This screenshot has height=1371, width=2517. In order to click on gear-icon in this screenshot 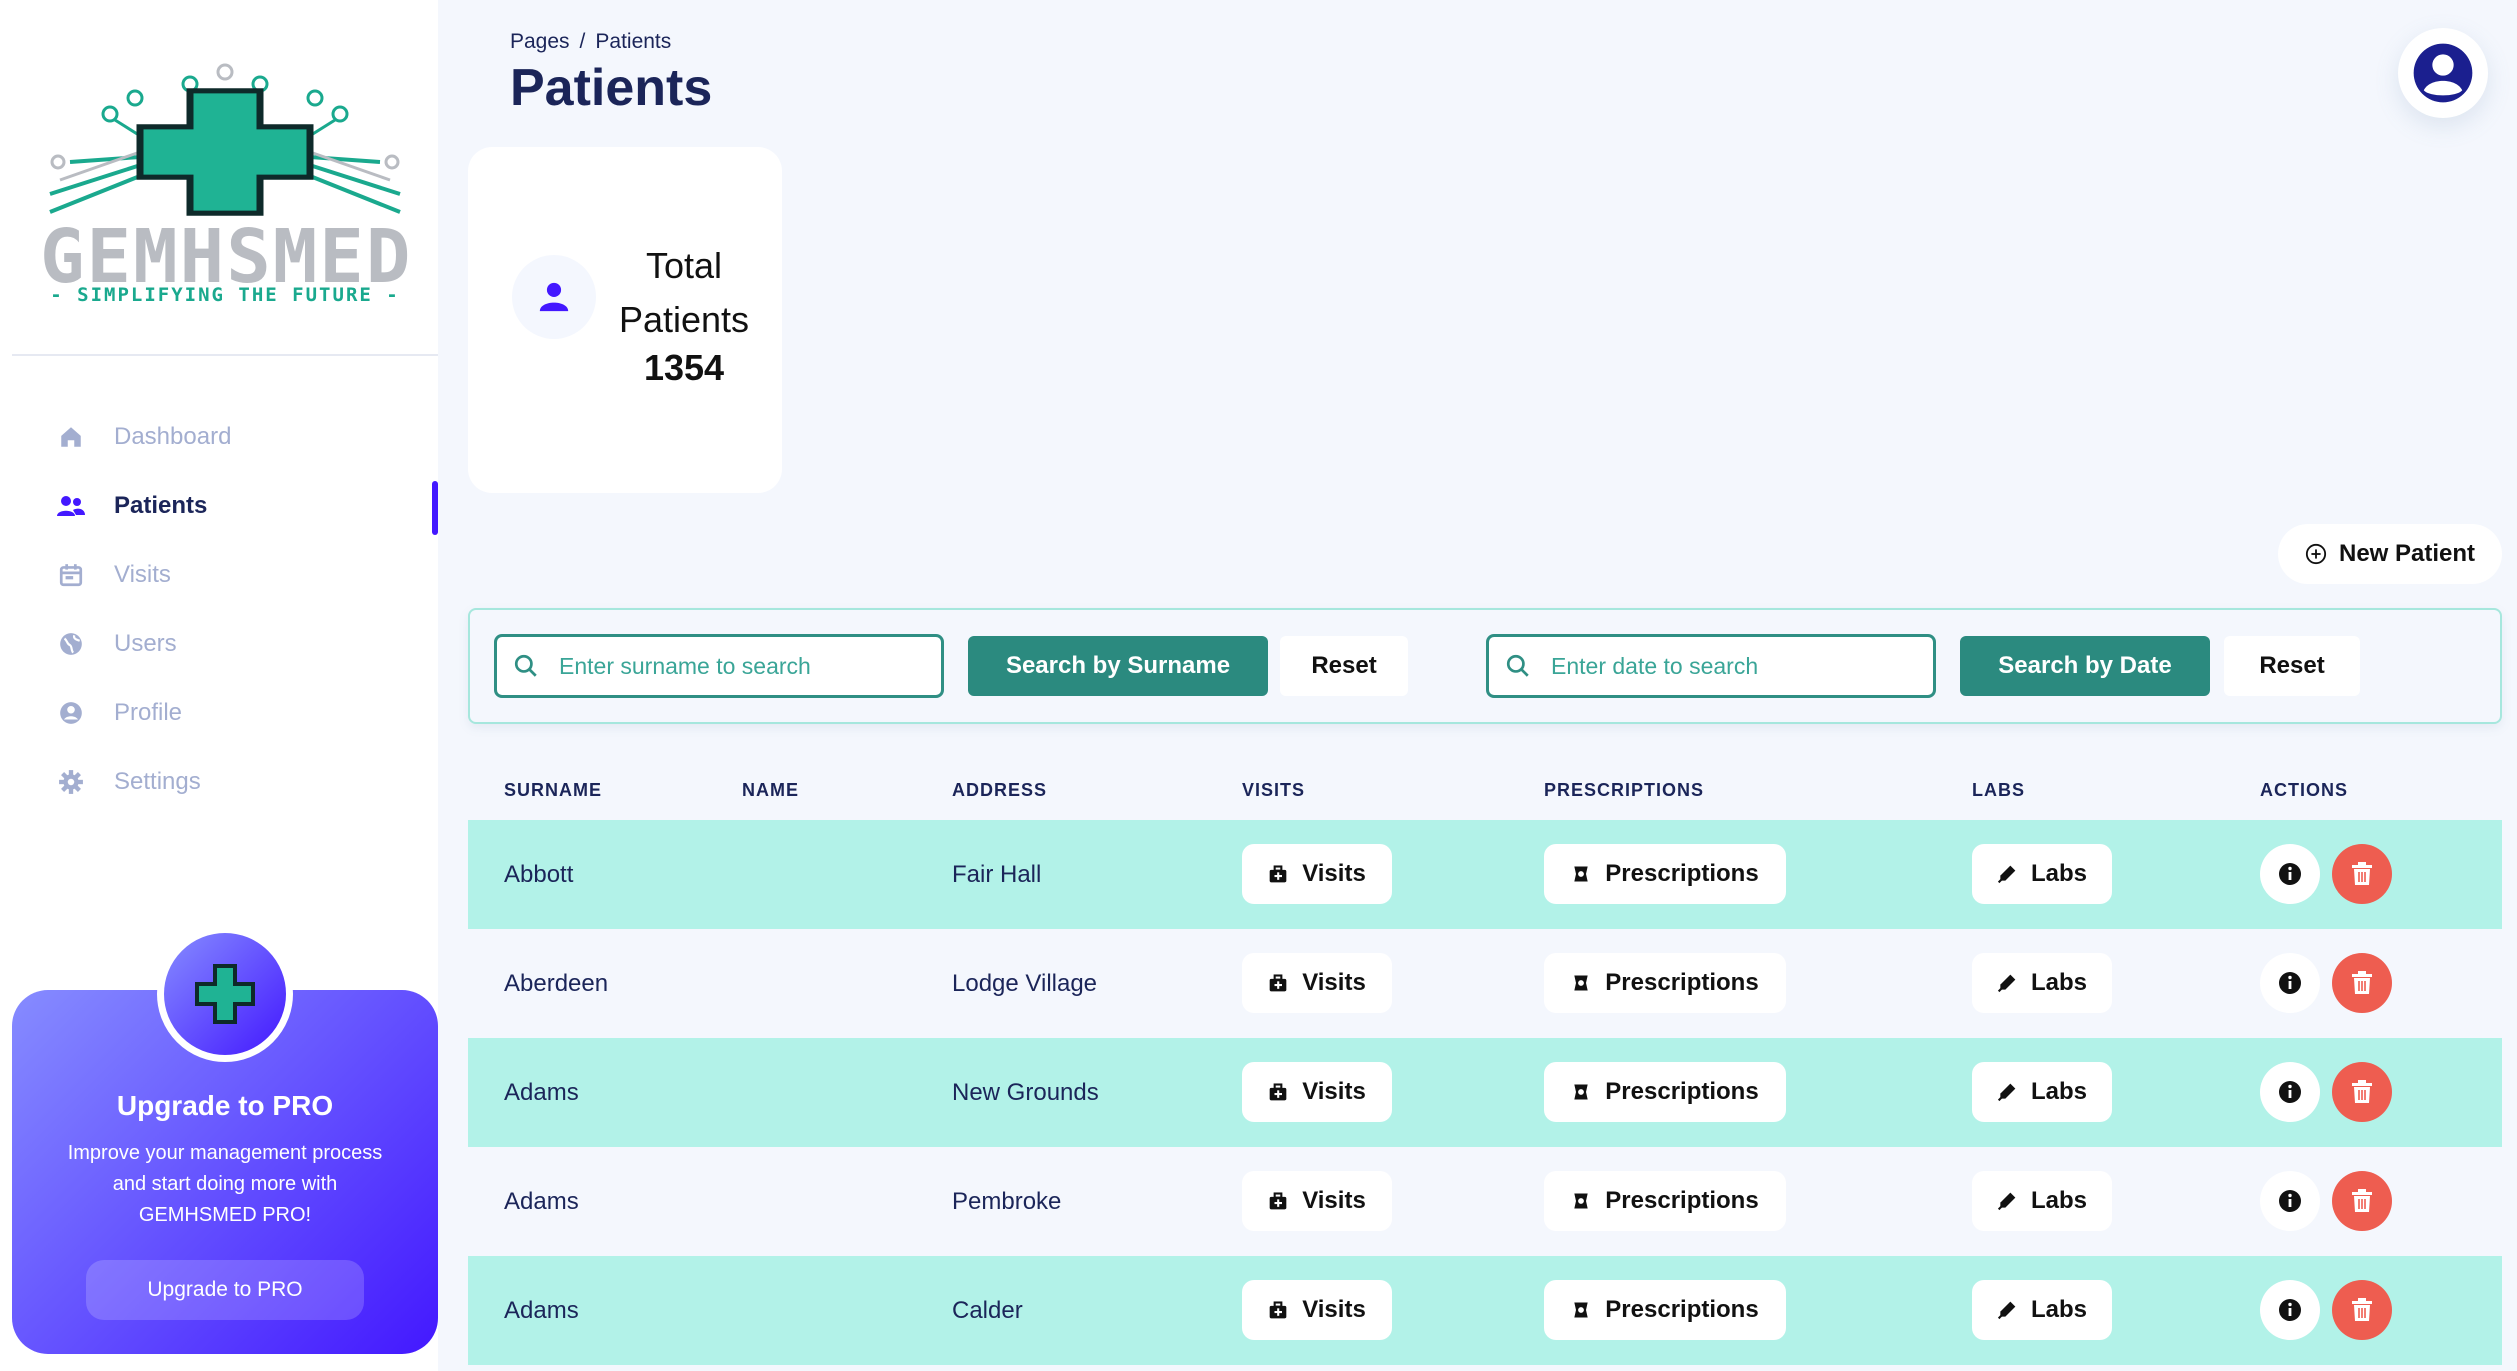, I will do `click(71, 782)`.